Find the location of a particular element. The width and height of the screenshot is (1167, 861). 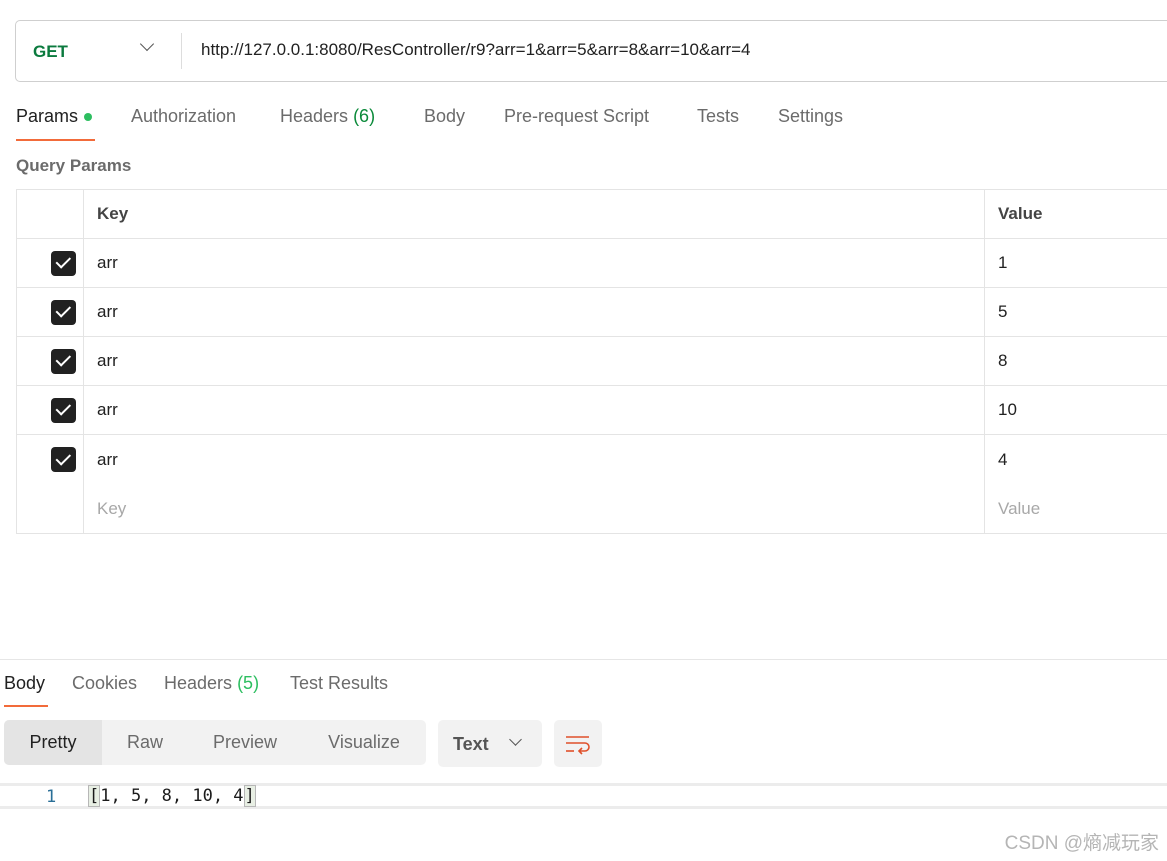

param-row: arr 1 is located at coordinates (592, 263).